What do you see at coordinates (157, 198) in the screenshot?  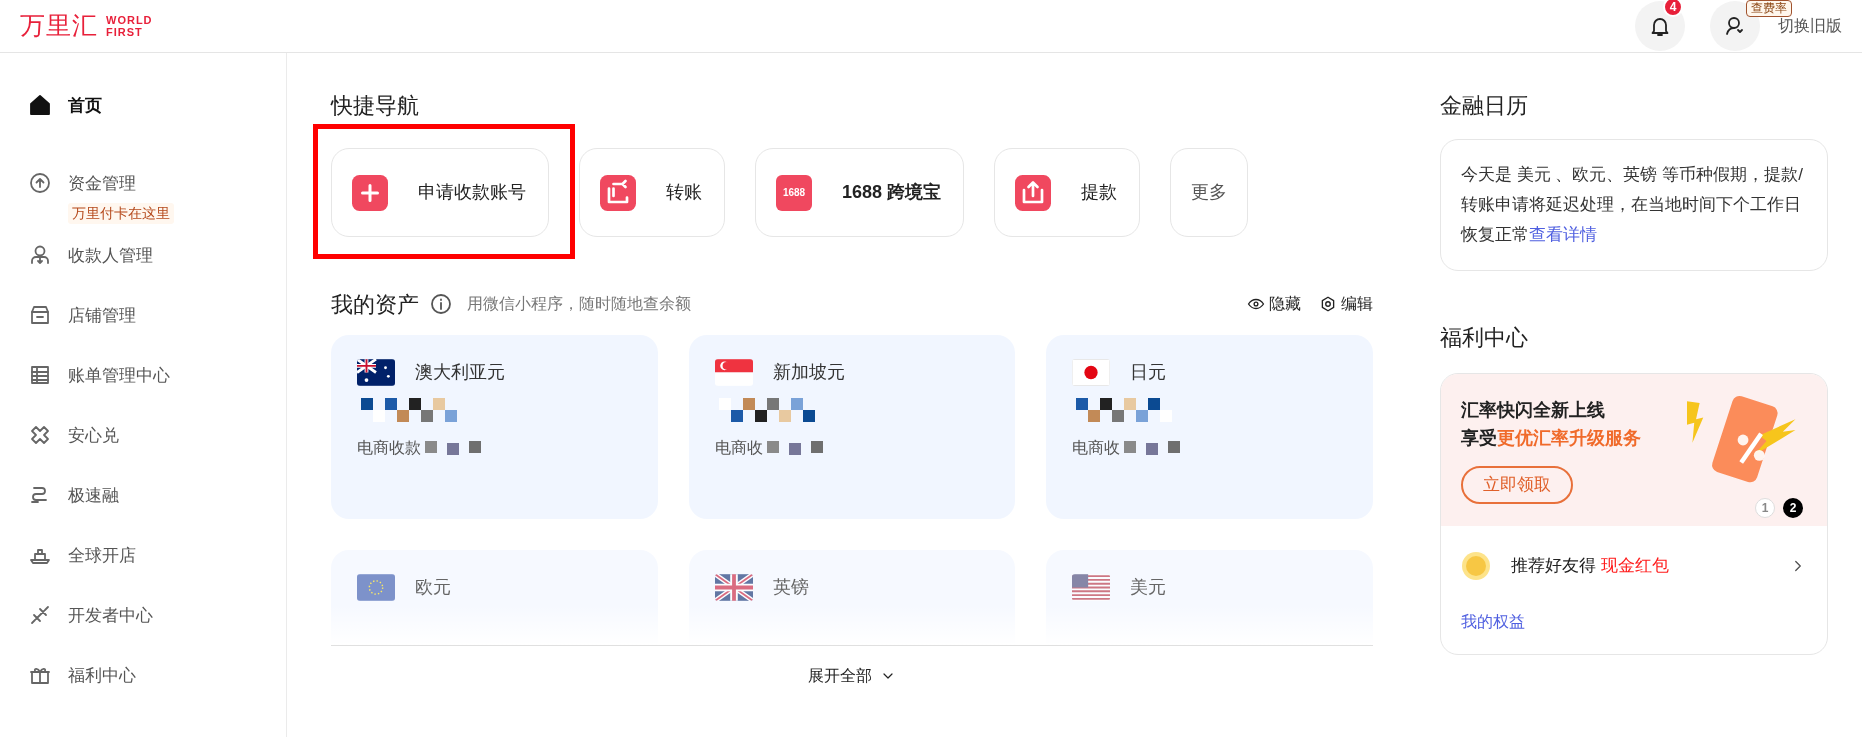 I see `sidebar-item: 资金管理 万里付卡在这里` at bounding box center [157, 198].